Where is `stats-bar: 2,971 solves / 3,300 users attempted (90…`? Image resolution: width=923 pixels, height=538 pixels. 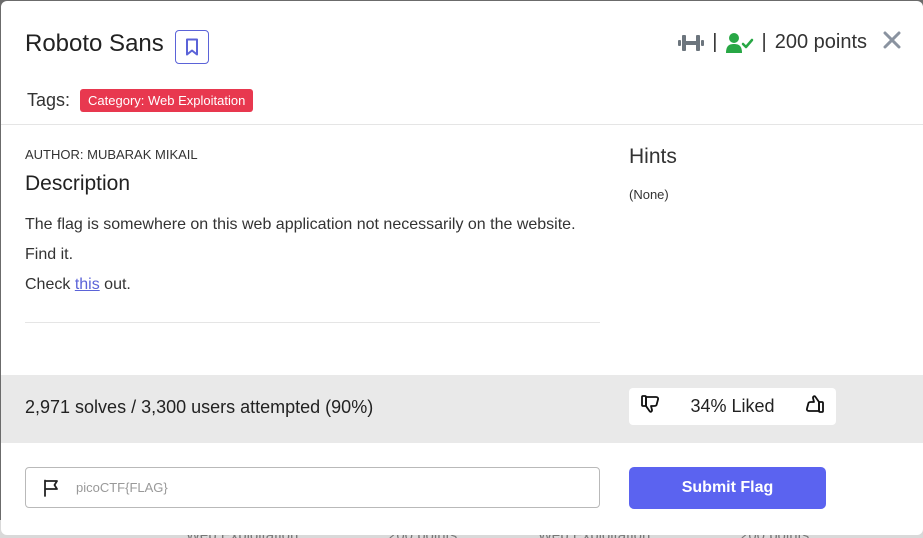 stats-bar: 2,971 solves / 3,300 users attempted (90… is located at coordinates (462, 409).